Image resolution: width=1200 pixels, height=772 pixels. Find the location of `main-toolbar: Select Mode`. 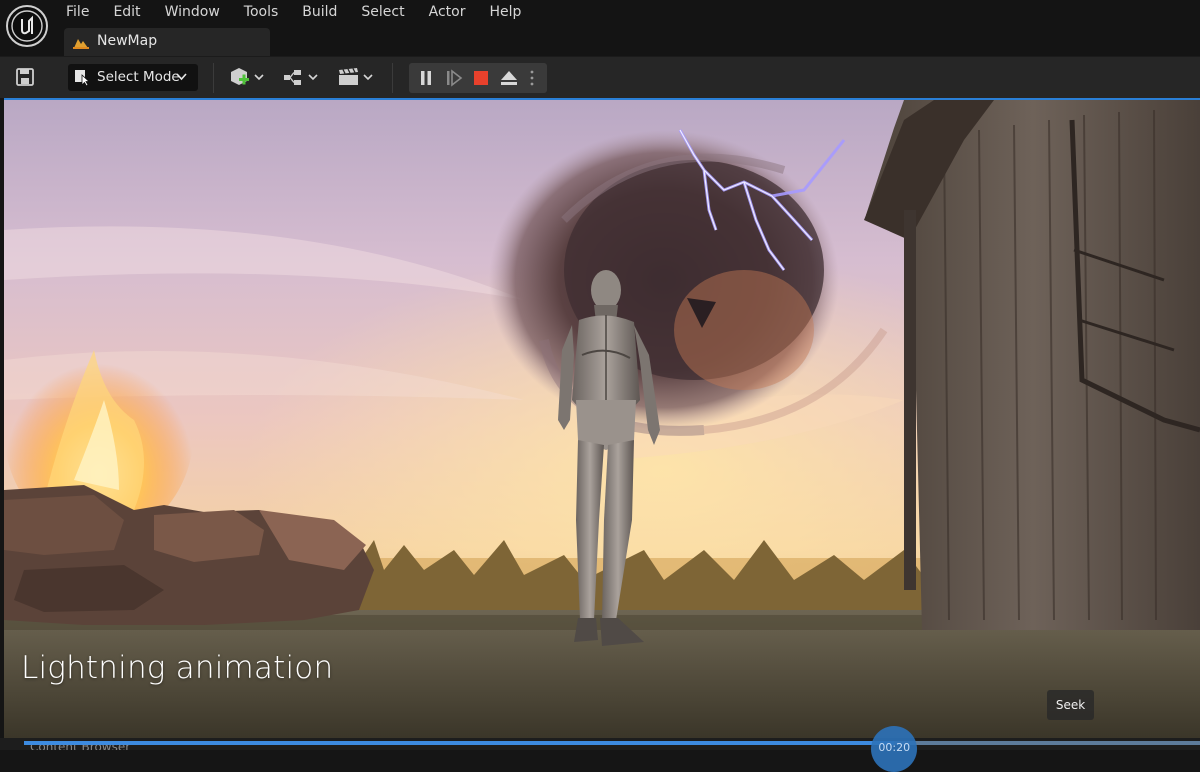

main-toolbar: Select Mode is located at coordinates (600, 77).